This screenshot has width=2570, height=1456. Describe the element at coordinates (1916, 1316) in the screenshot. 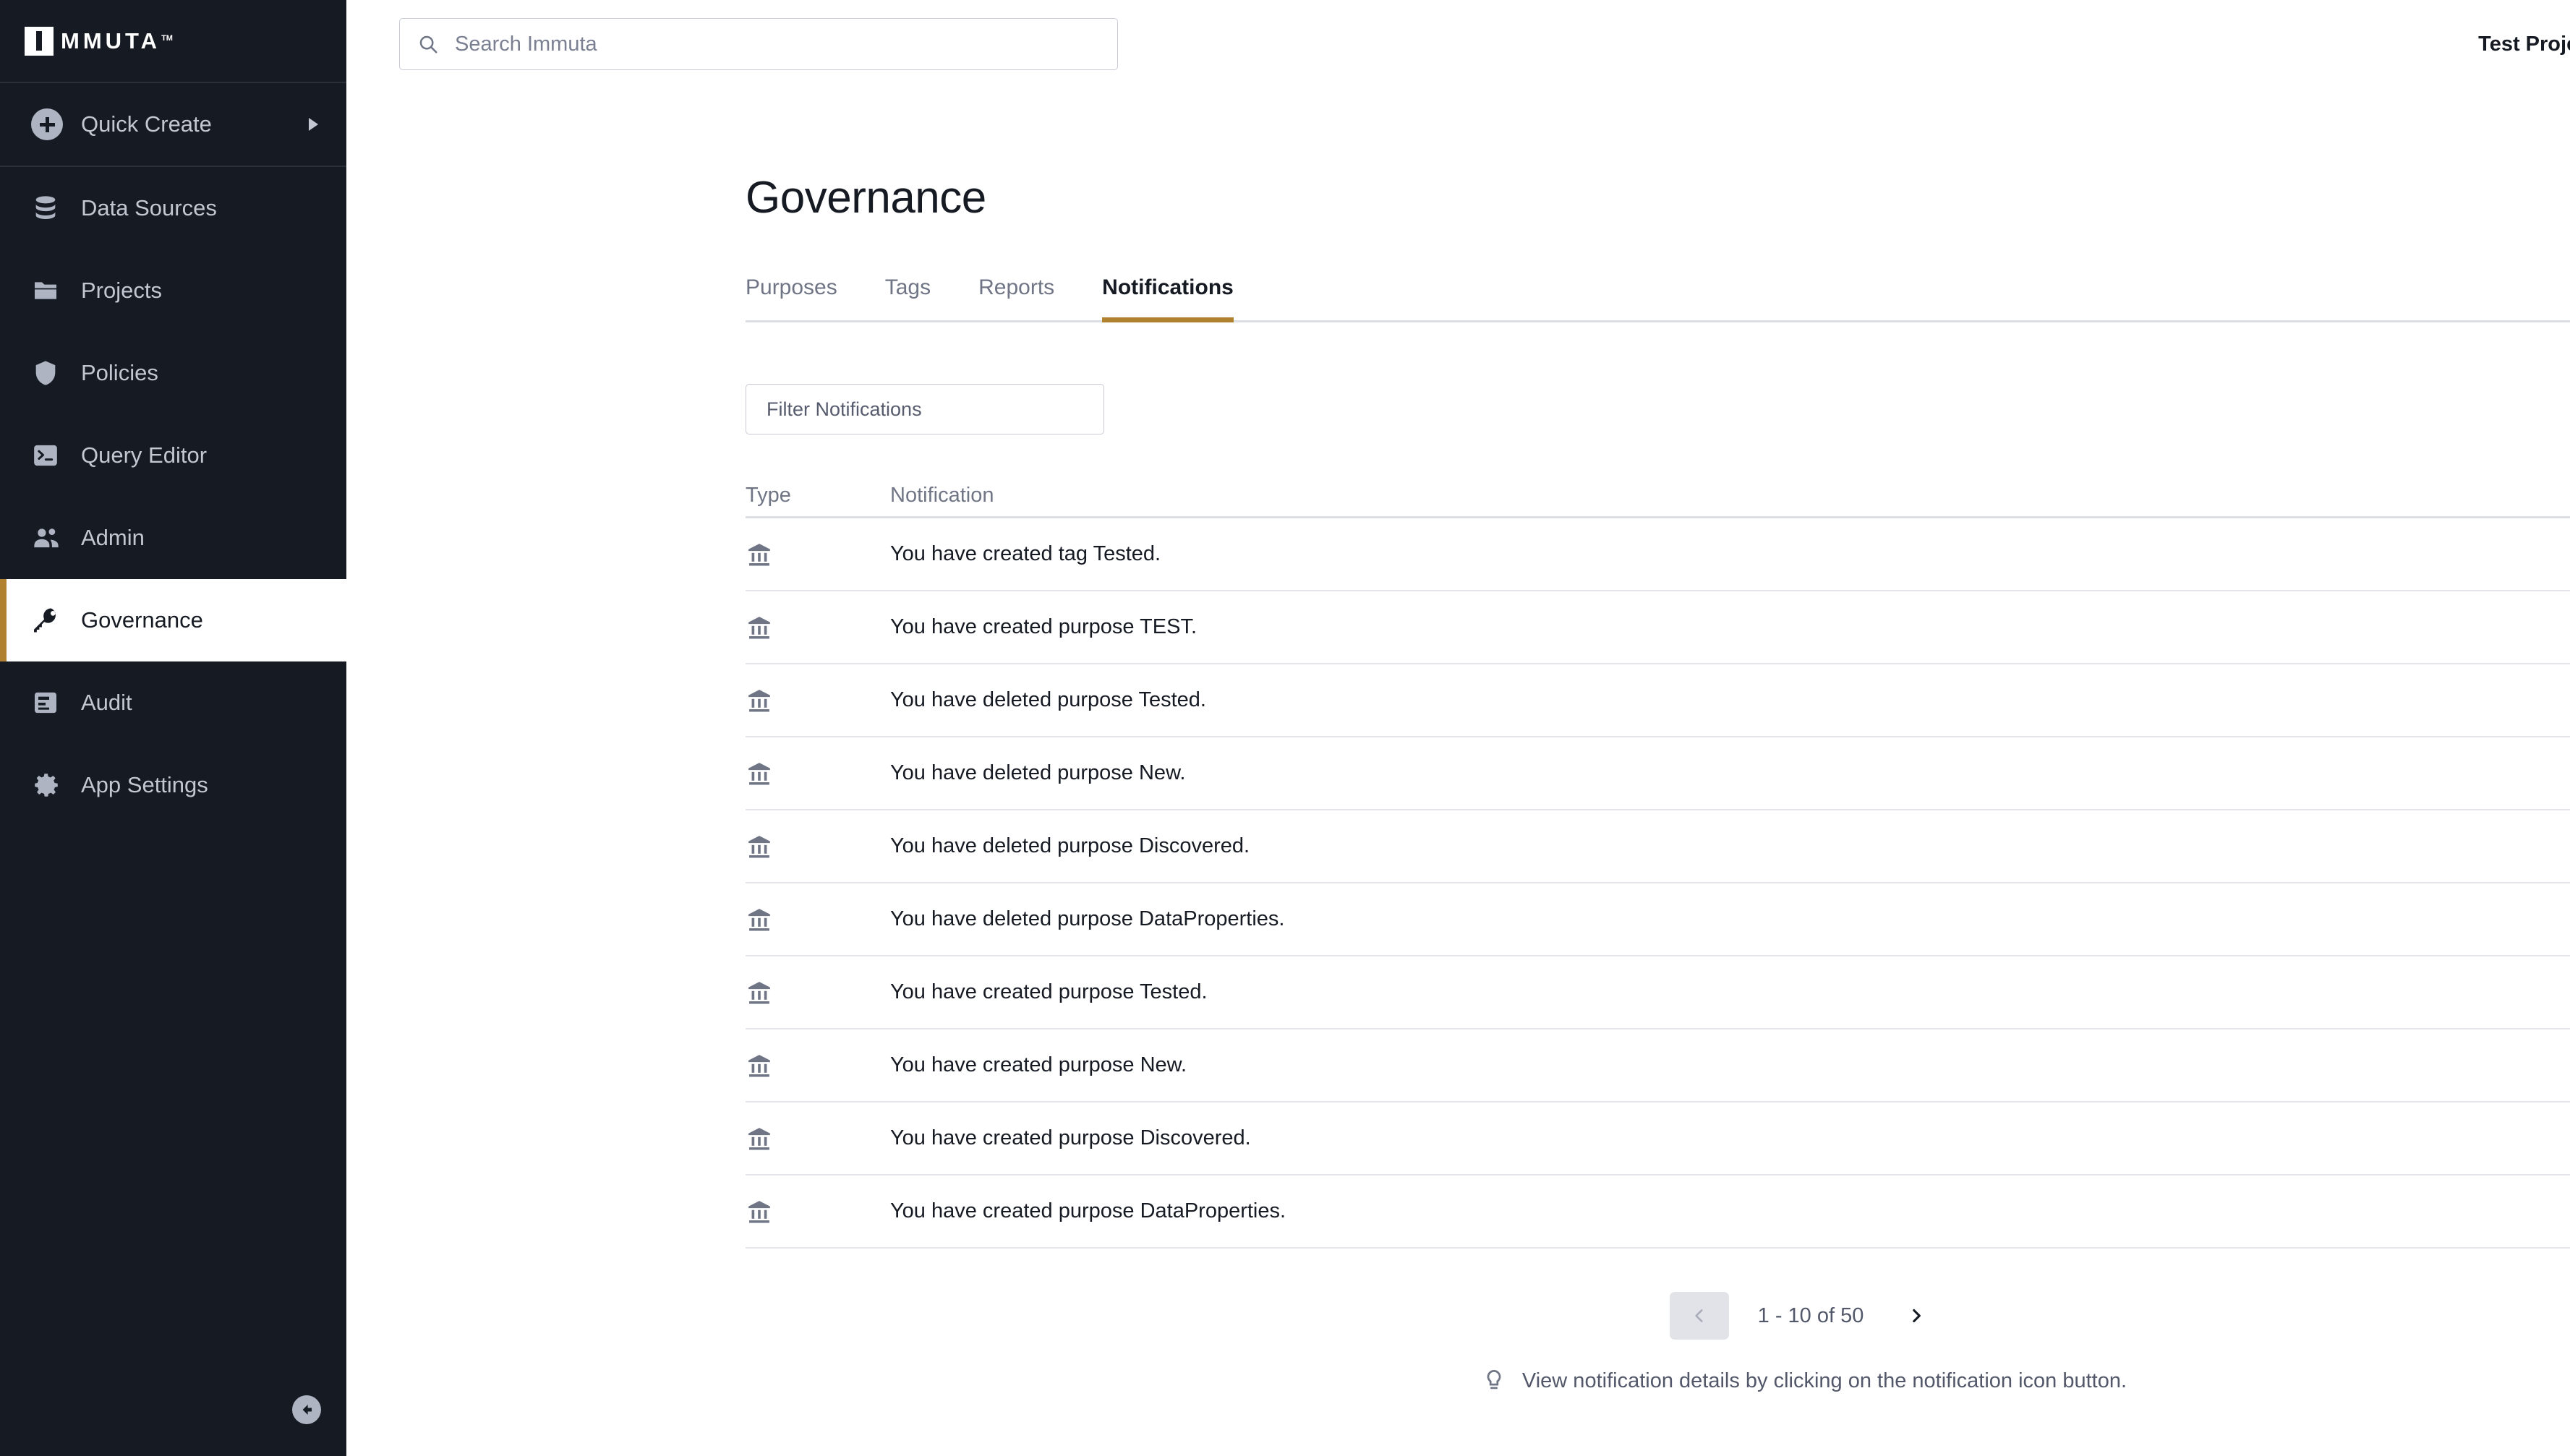

I see `pagination-next-button` at that location.